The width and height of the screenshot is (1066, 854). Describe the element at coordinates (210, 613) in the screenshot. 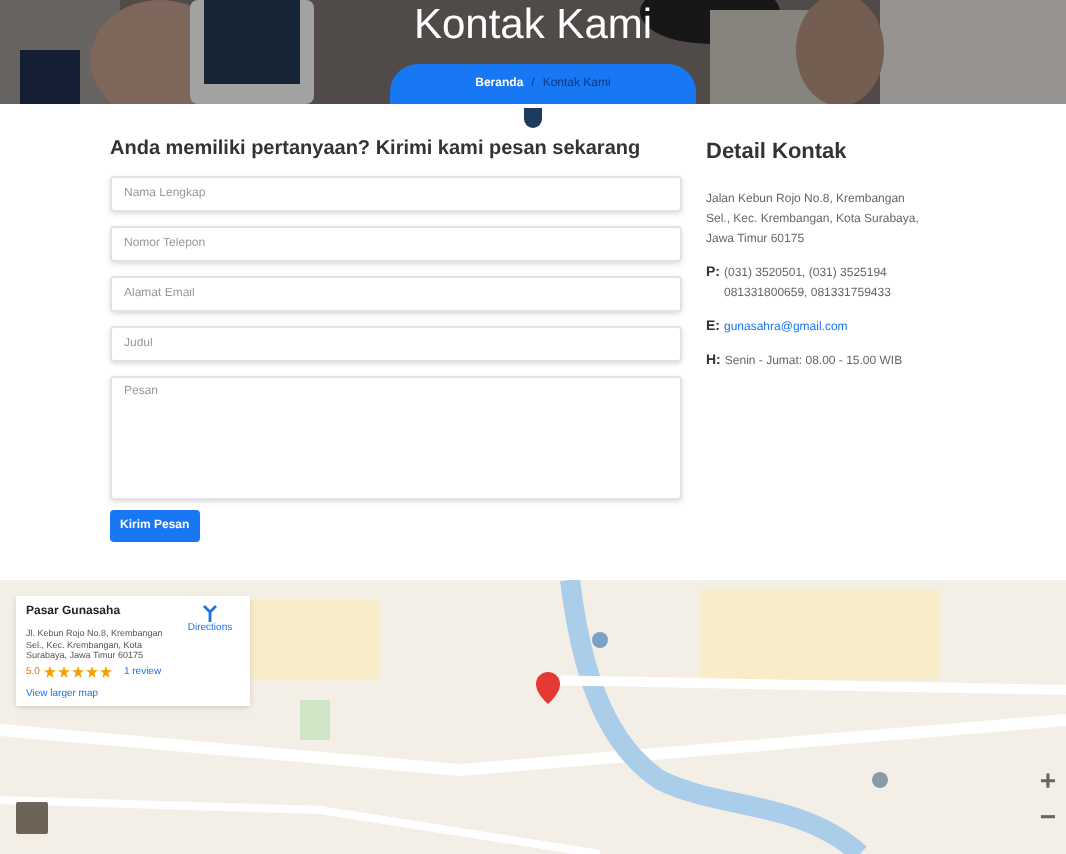

I see `directions-icon` at that location.